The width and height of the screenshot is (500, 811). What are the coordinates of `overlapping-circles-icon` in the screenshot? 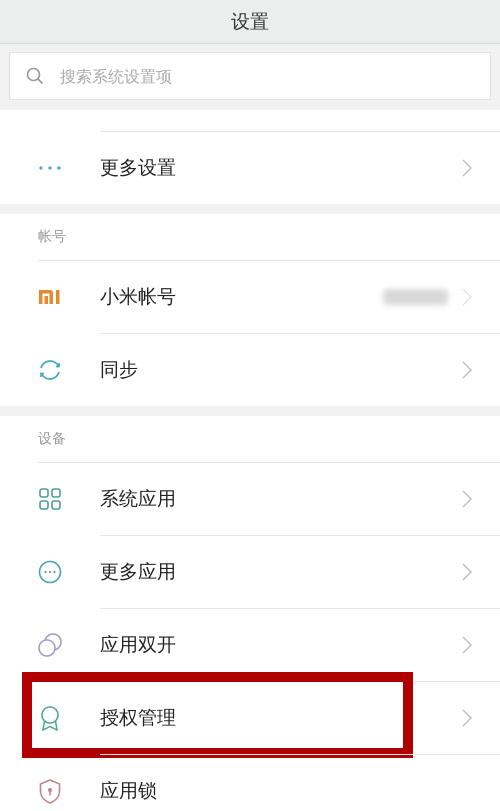 It's located at (50, 645).